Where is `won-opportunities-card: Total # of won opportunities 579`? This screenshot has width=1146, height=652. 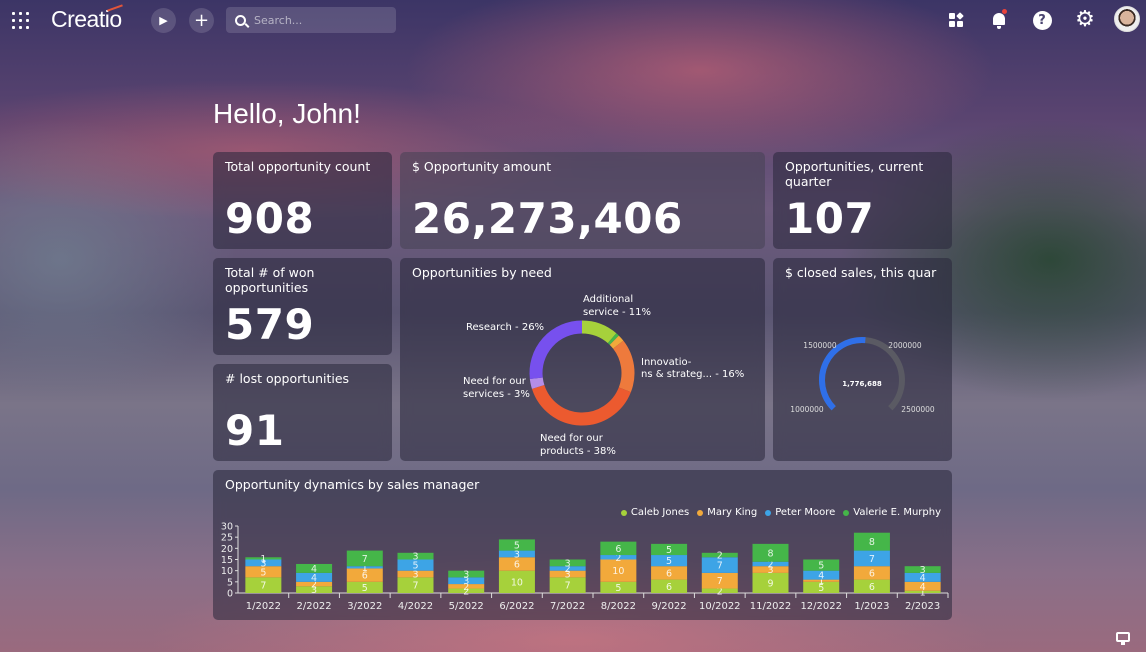 won-opportunities-card: Total # of won opportunities 579 is located at coordinates (302, 306).